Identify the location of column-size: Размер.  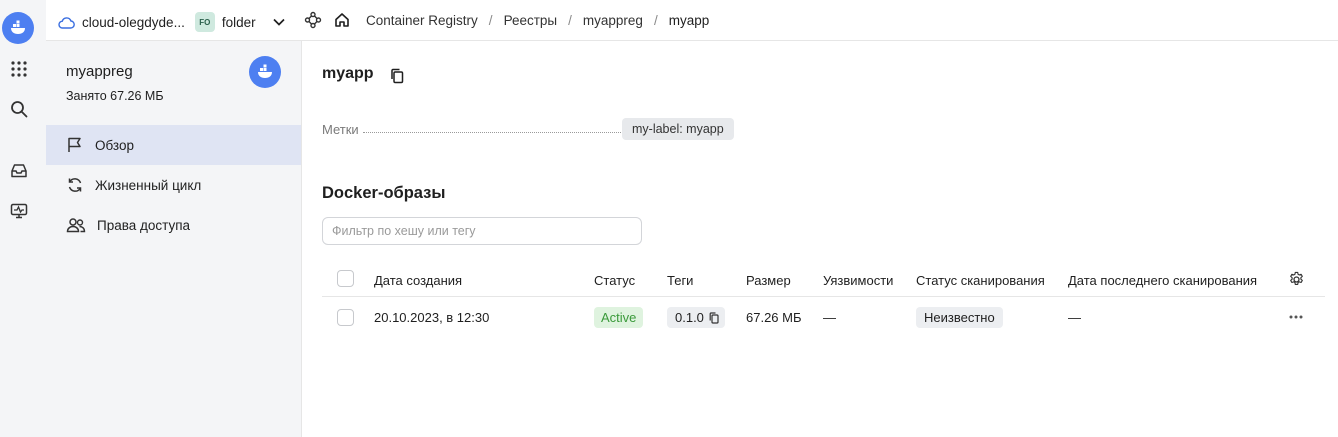
(768, 280).